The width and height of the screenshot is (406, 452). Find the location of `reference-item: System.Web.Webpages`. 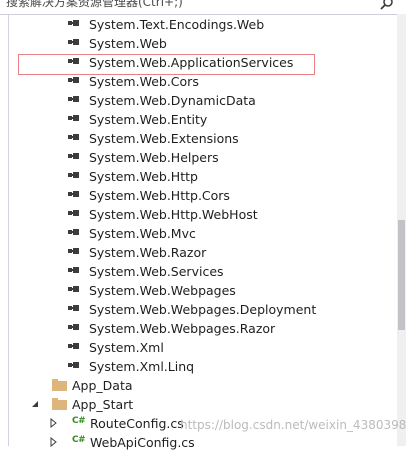

reference-item: System.Web.Webpages is located at coordinates (198, 290).